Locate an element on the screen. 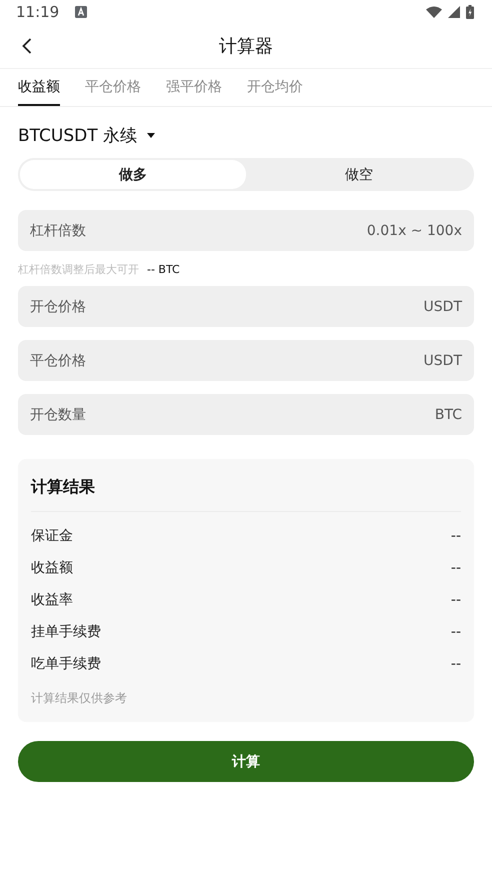 The width and height of the screenshot is (492, 877). status-time: 11:19 is located at coordinates (38, 12).